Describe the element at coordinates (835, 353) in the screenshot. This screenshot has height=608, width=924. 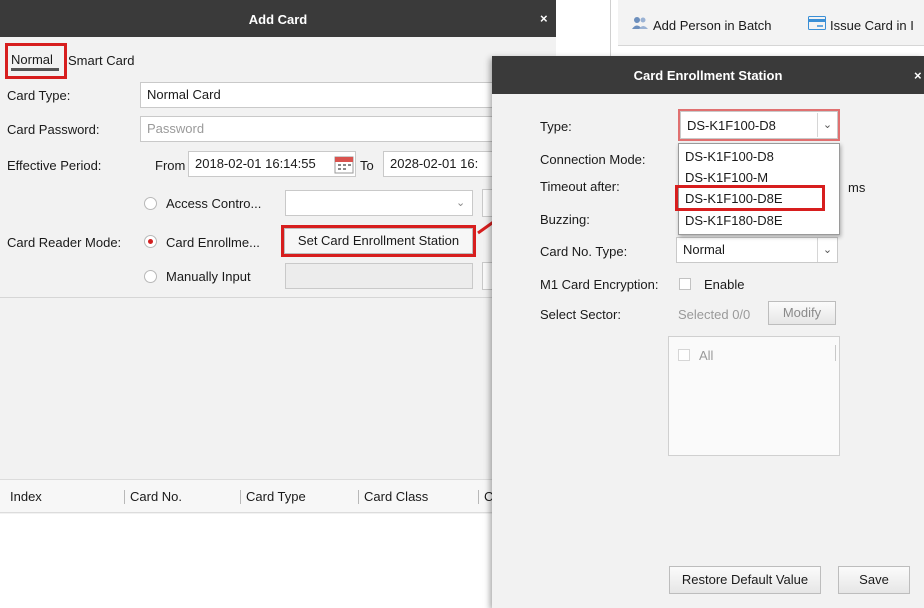
I see `list-column-separator` at that location.